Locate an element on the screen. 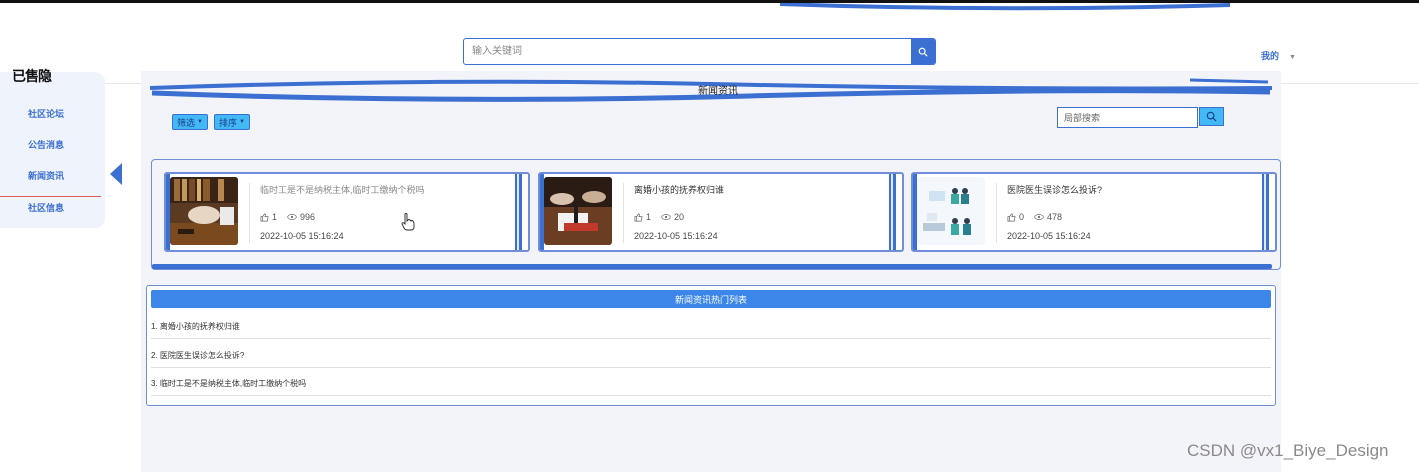 The width and height of the screenshot is (1419, 472). news-title: 医院医生误诊怎么投诉? is located at coordinates (1055, 190).